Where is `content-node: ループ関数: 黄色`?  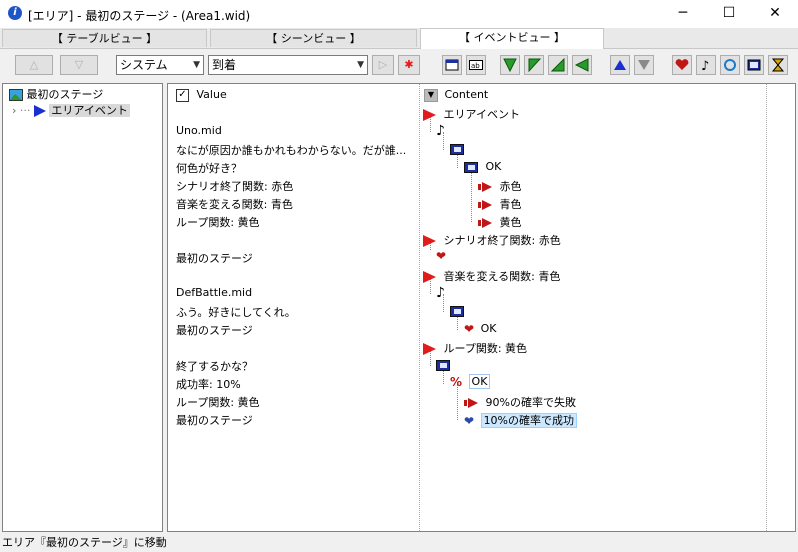
content-node: ループ関数: 黄色 is located at coordinates (475, 348).